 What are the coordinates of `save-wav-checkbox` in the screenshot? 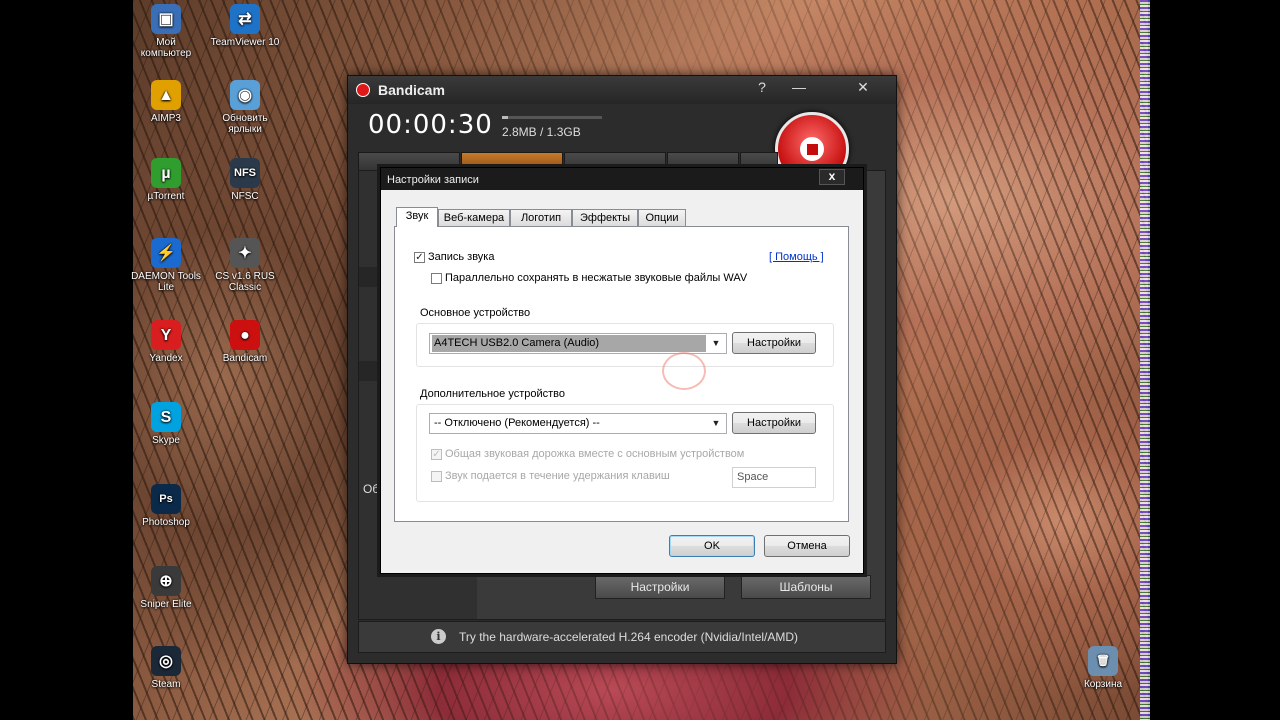 It's located at (436, 278).